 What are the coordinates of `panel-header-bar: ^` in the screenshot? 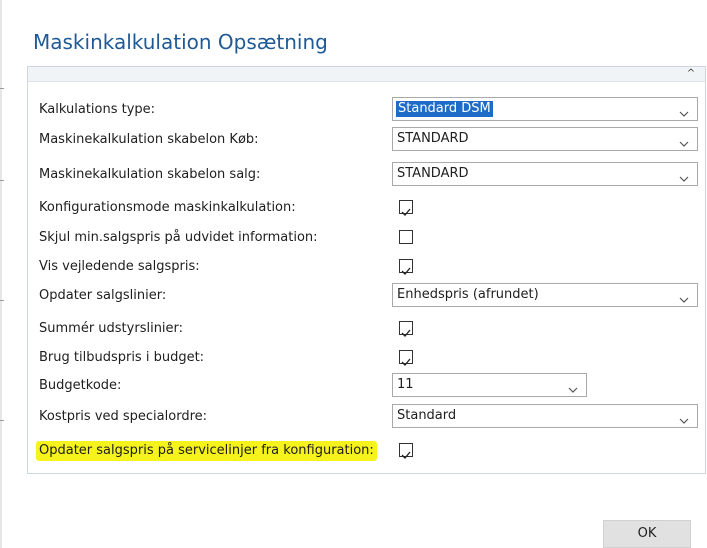 It's located at (366, 74).